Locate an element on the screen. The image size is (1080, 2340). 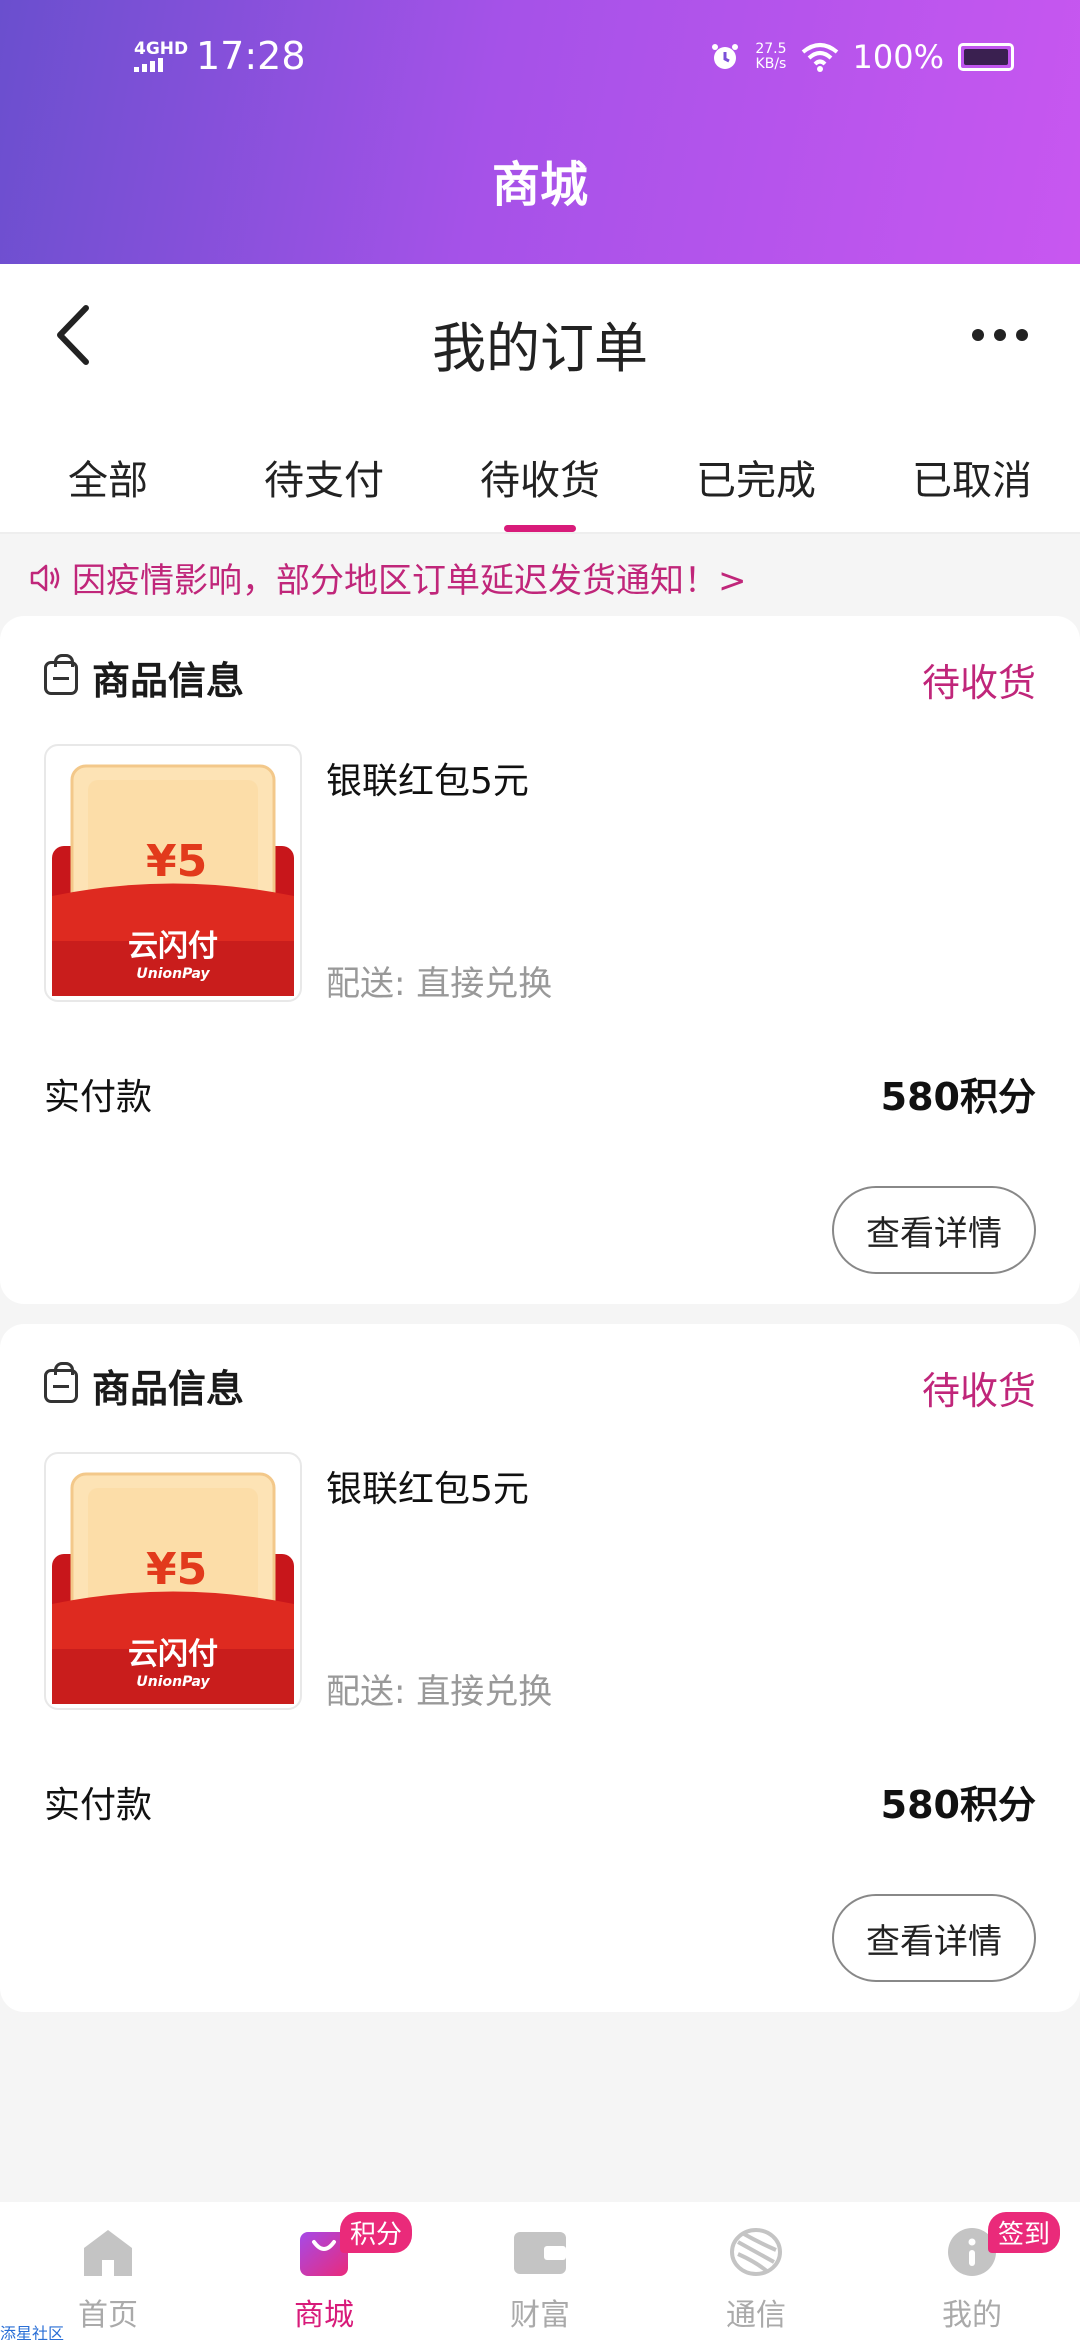
tab-pending-receipt: 待收货 is located at coordinates (540, 486).